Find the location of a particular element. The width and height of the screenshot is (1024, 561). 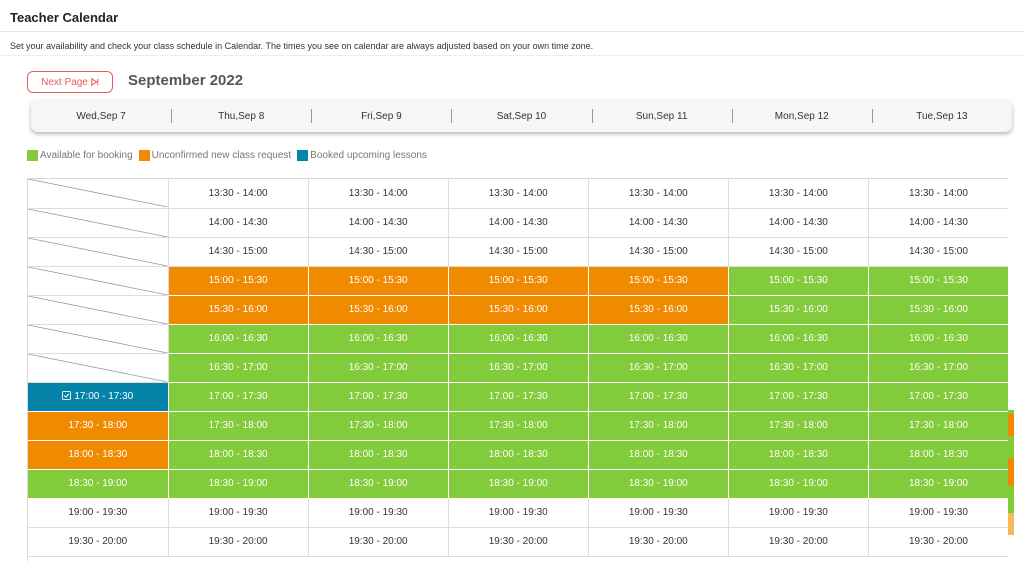

time-slot-label: 14:30 - 15:00 is located at coordinates (658, 251).